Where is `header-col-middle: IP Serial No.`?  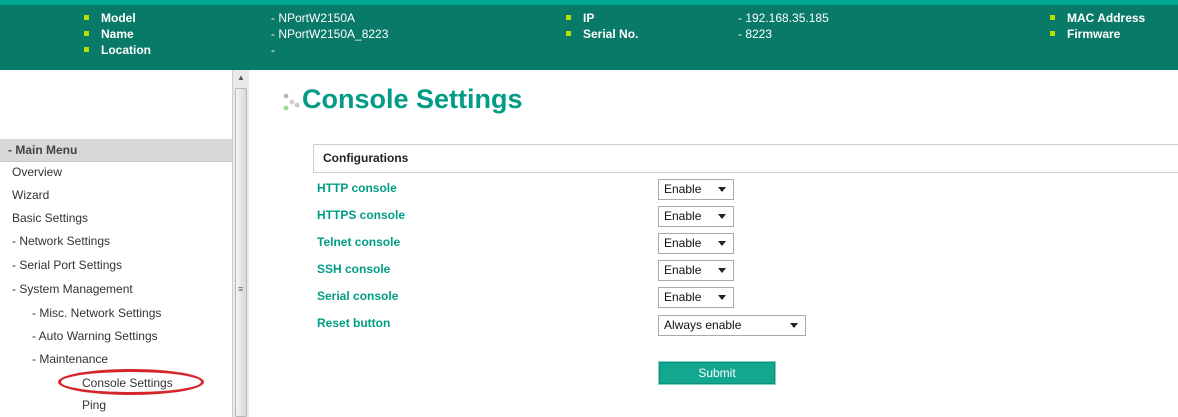
header-col-middle: IP Serial No. is located at coordinates (602, 26).